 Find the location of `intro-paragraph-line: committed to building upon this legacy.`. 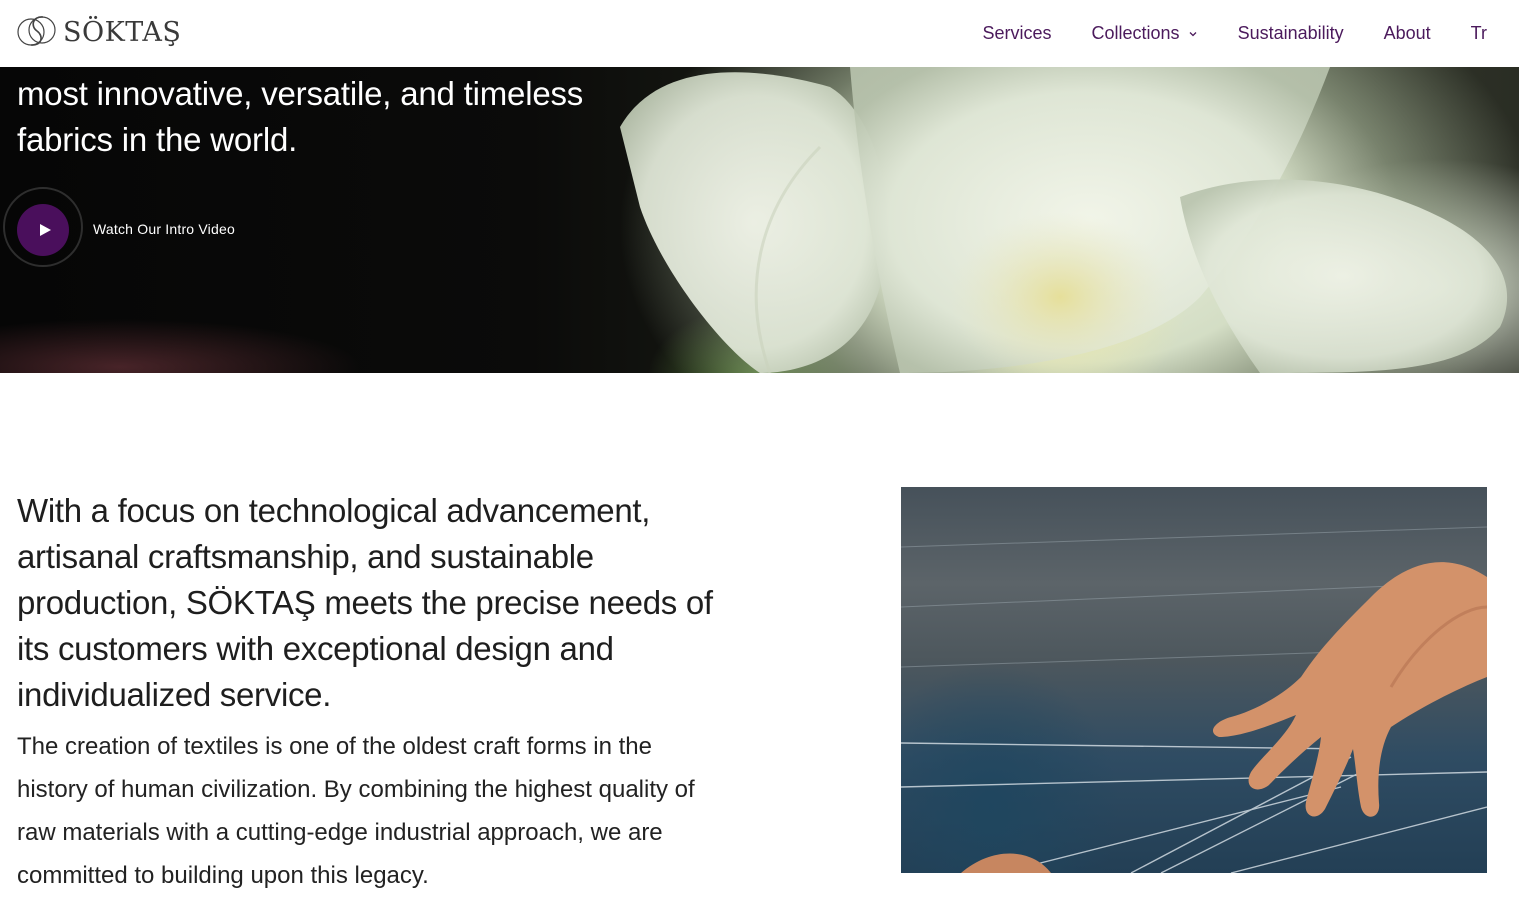

intro-paragraph-line: committed to building upon this legacy. is located at coordinates (223, 875).